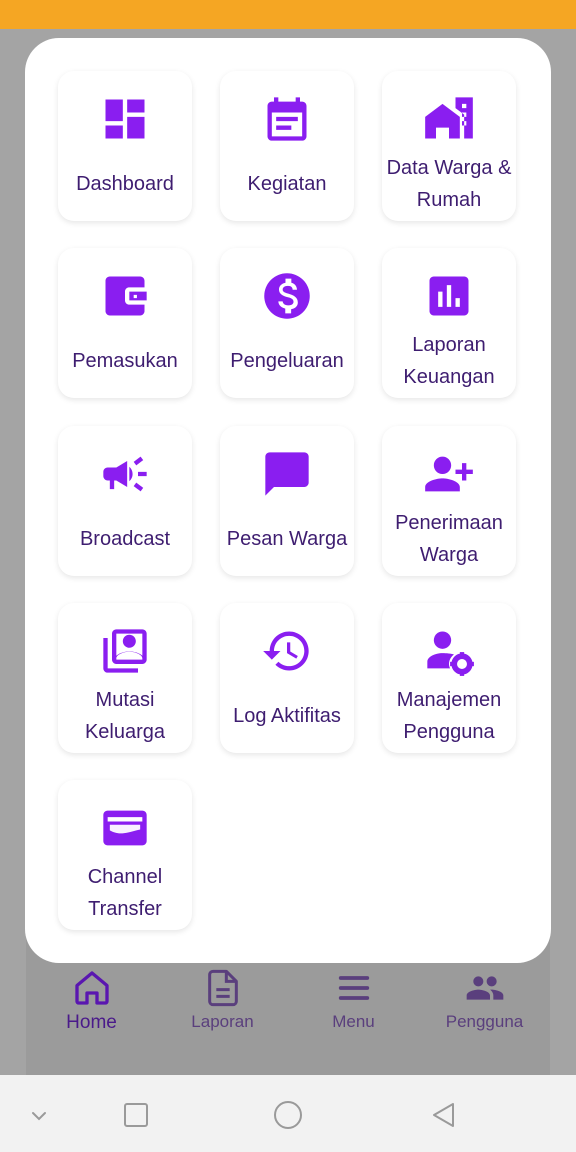 Image resolution: width=576 pixels, height=1152 pixels. I want to click on home-icon, so click(92, 988).